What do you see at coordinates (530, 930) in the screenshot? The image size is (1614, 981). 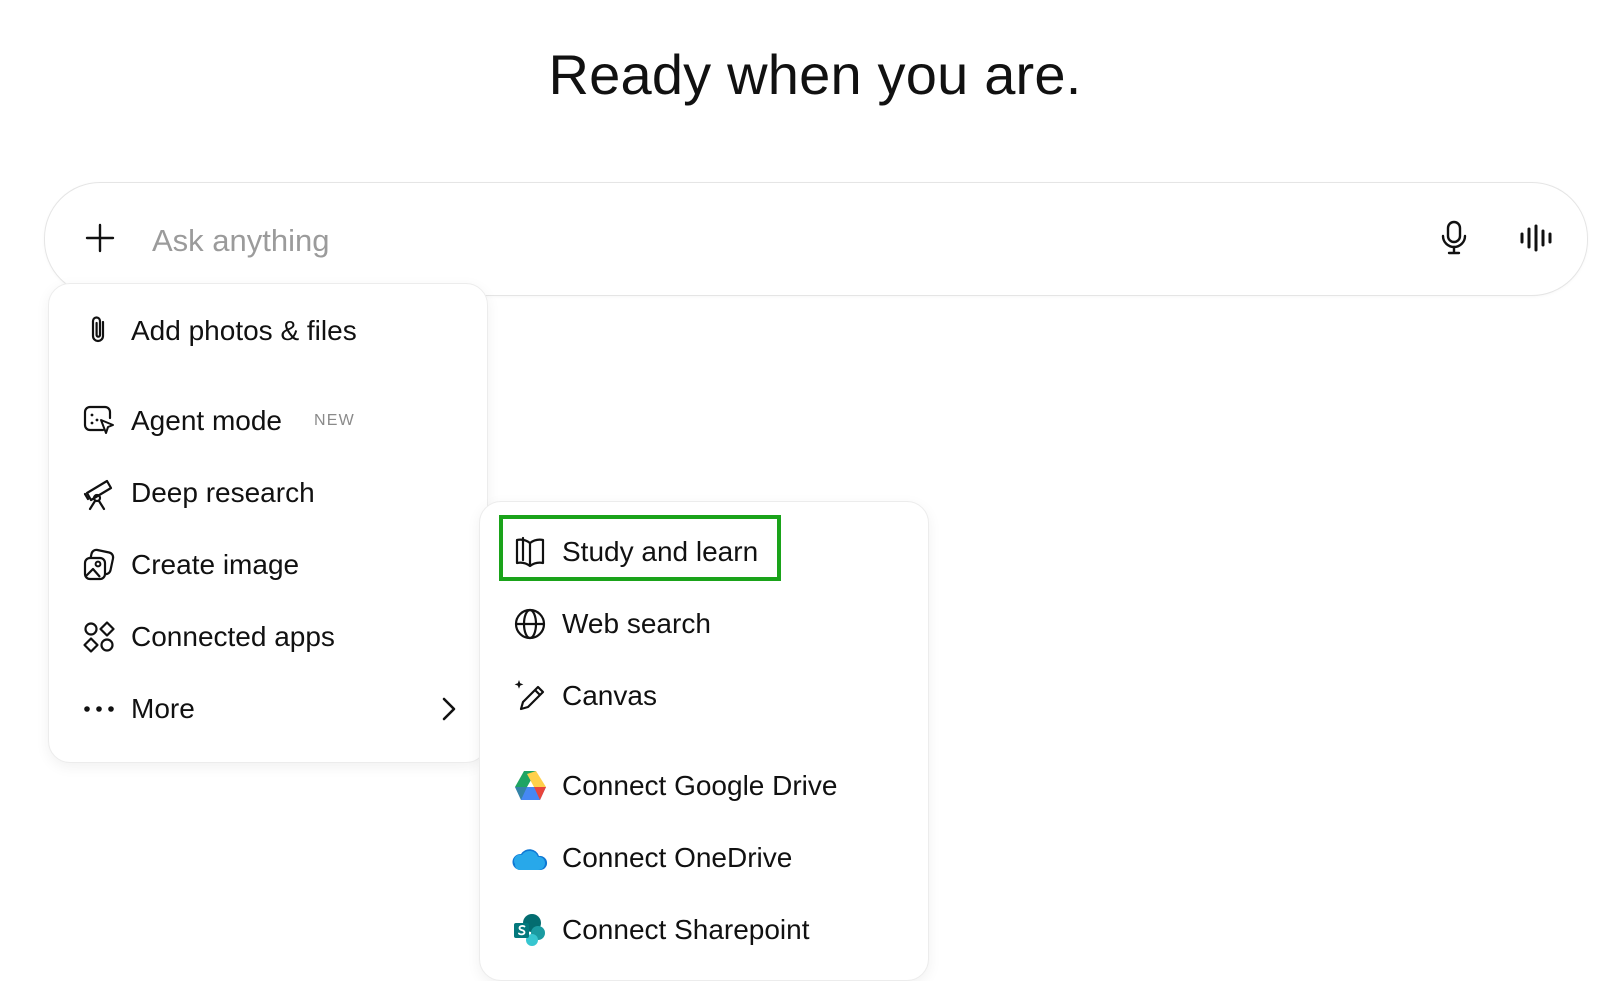 I see `sharepoint-icon` at bounding box center [530, 930].